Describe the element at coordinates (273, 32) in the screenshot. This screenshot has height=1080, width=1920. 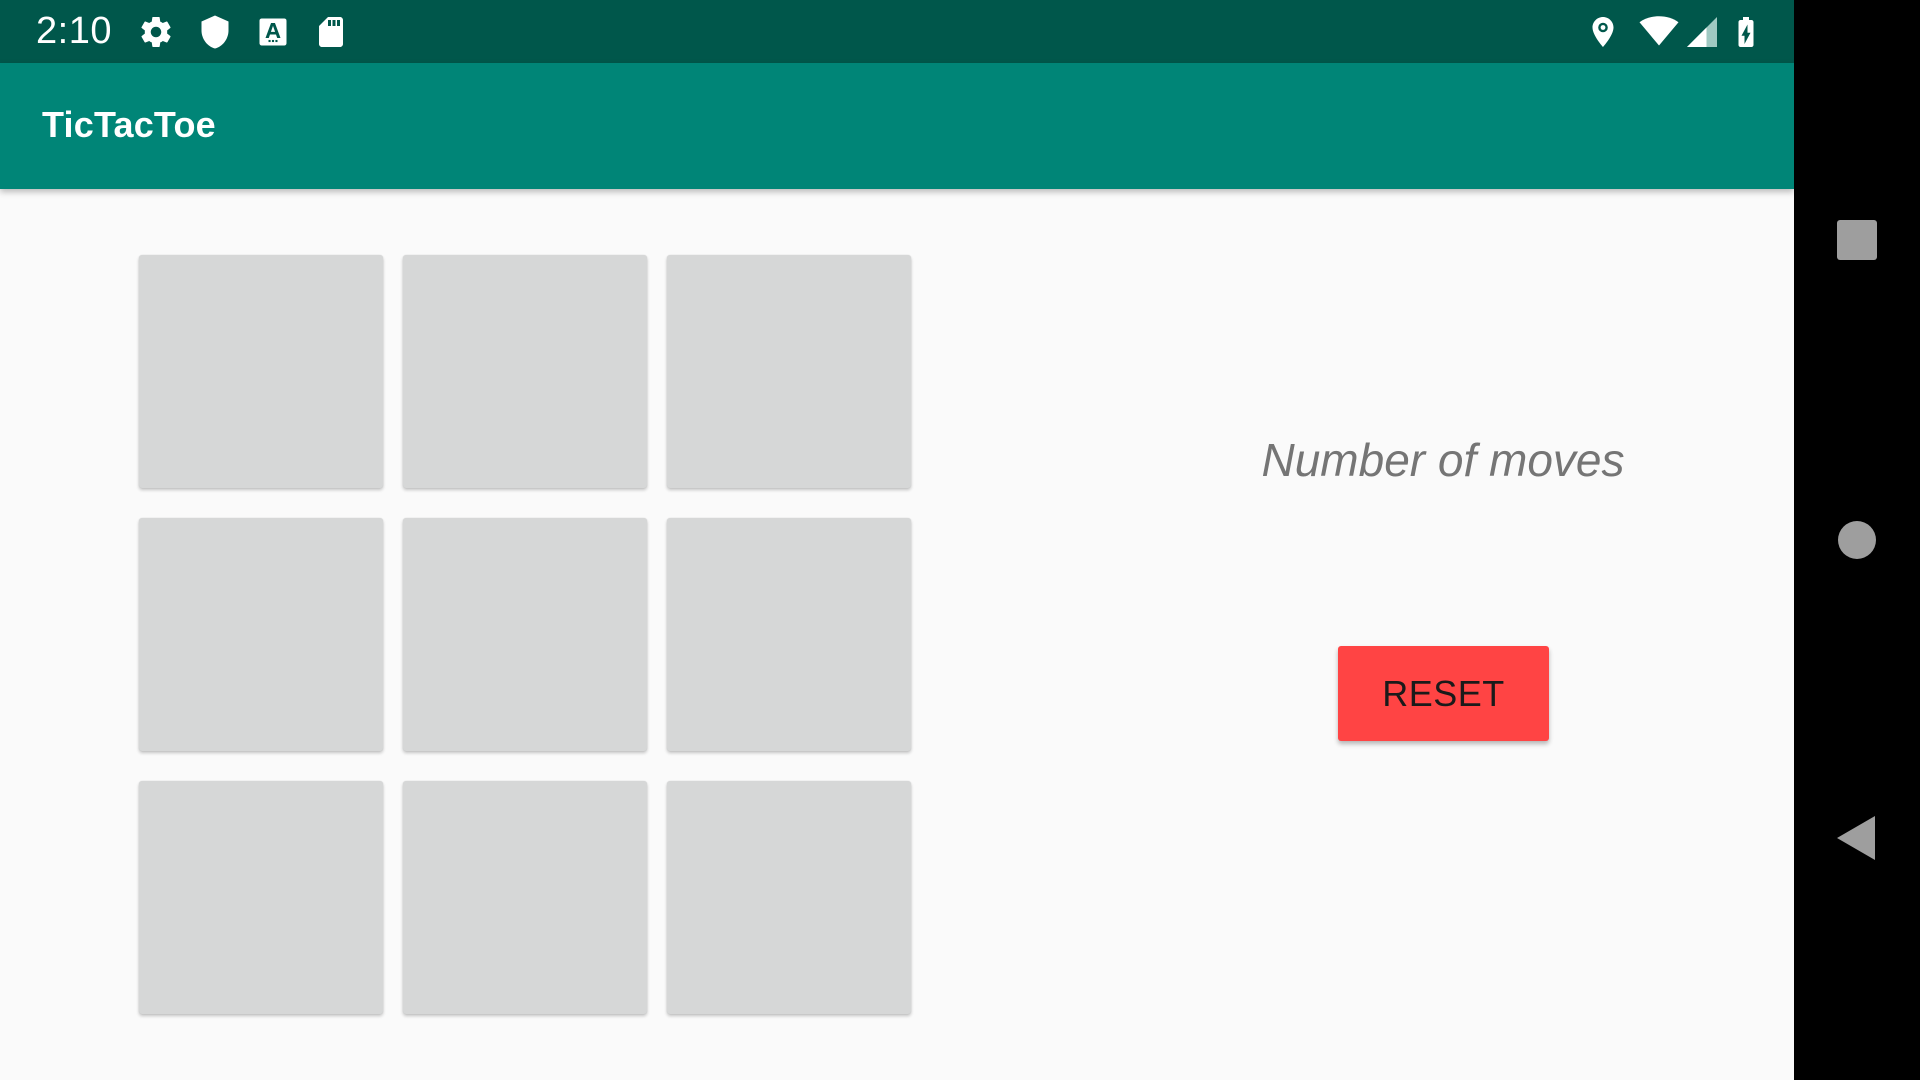
I see `font-a-icon` at that location.